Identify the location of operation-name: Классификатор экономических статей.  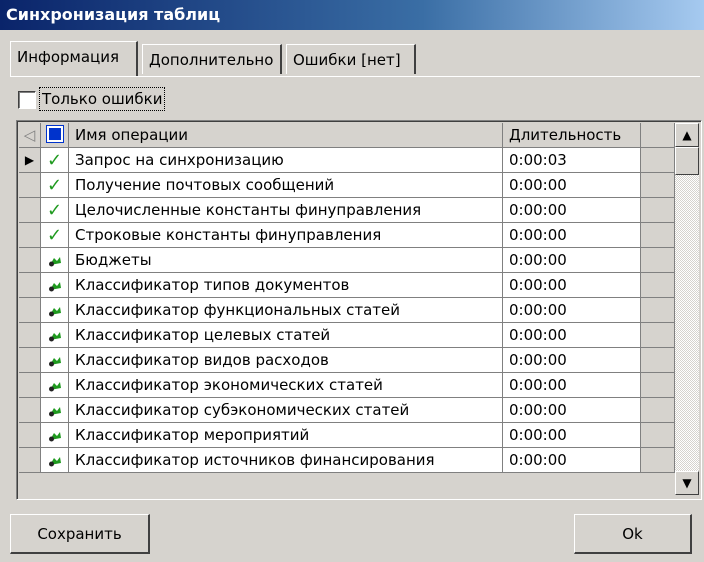
(286, 385).